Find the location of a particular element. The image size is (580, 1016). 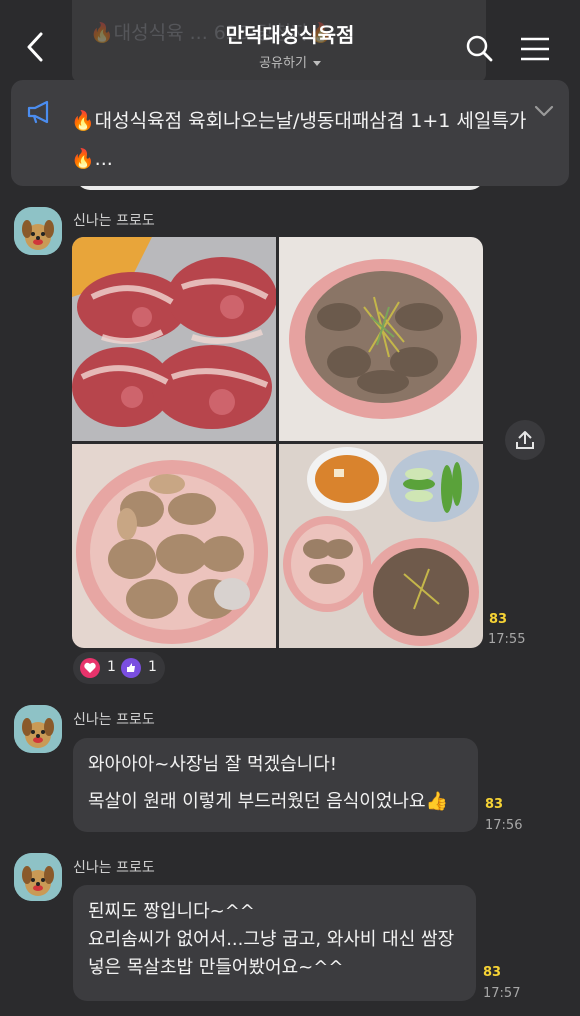

chat-header: 🔥대성식육 ... 625 당첨자🔥 만덕대성식육점 공유하기 is located at coordinates (290, 41).